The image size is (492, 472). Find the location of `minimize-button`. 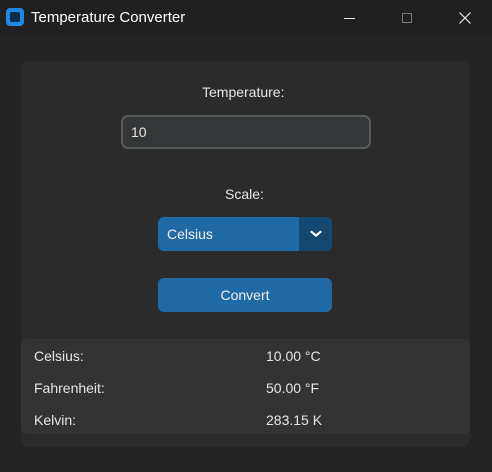

minimize-button is located at coordinates (349, 18).